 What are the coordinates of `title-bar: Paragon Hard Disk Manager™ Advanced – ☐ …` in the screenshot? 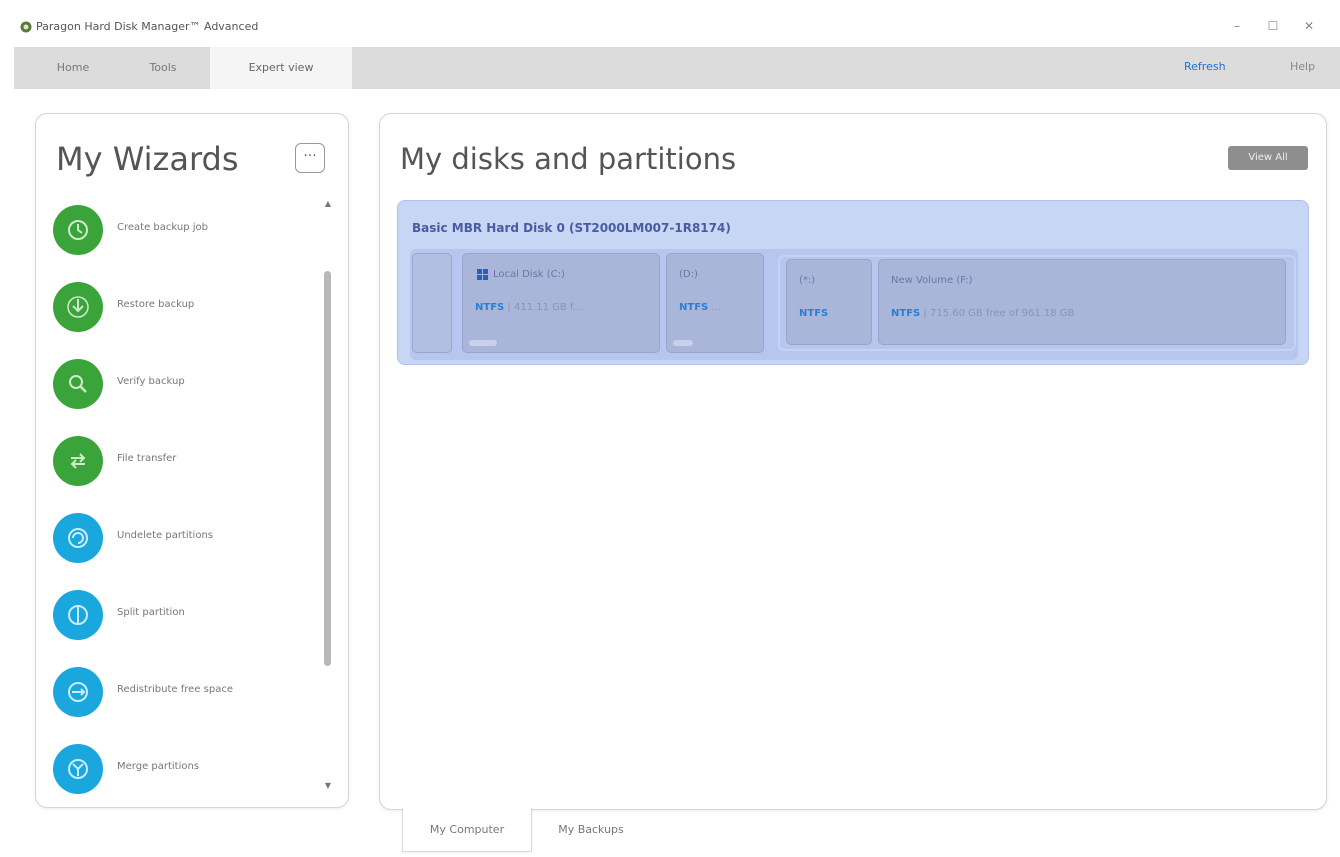 It's located at (670, 22).